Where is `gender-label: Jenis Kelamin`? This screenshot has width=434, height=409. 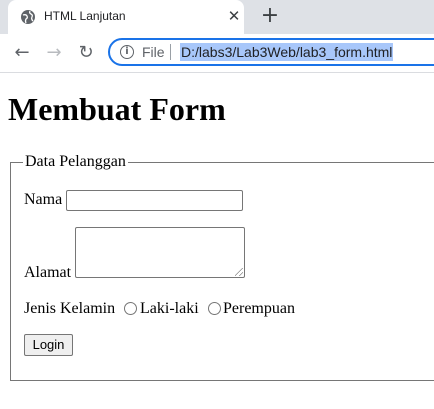
gender-label: Jenis Kelamin is located at coordinates (70, 308).